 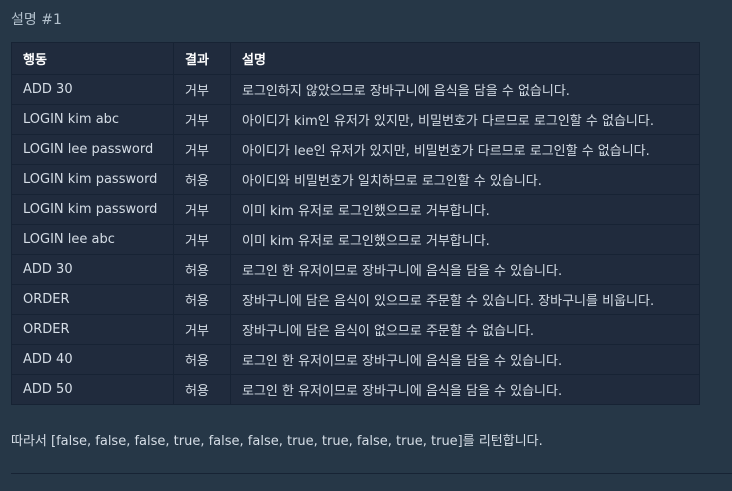 I want to click on table-row: ADD 40 허용 로그인 한 유저이므로 장바구니에 음식을 담을 수 있습니다., so click(x=355, y=359).